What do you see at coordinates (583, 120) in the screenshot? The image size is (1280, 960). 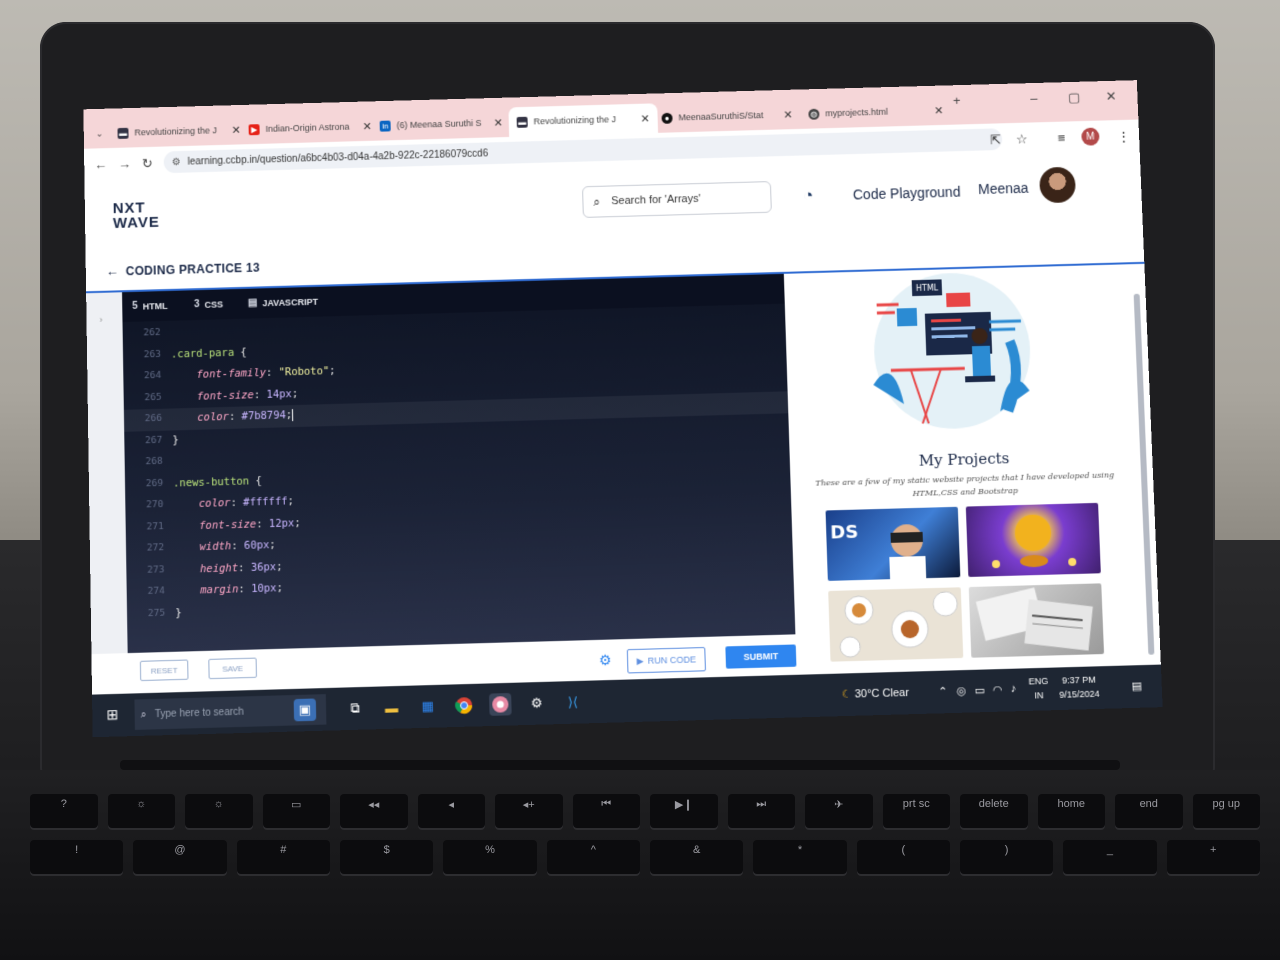 I see `tab-revolutionizing-active: ▬ Revolutionizing the J ✕` at bounding box center [583, 120].